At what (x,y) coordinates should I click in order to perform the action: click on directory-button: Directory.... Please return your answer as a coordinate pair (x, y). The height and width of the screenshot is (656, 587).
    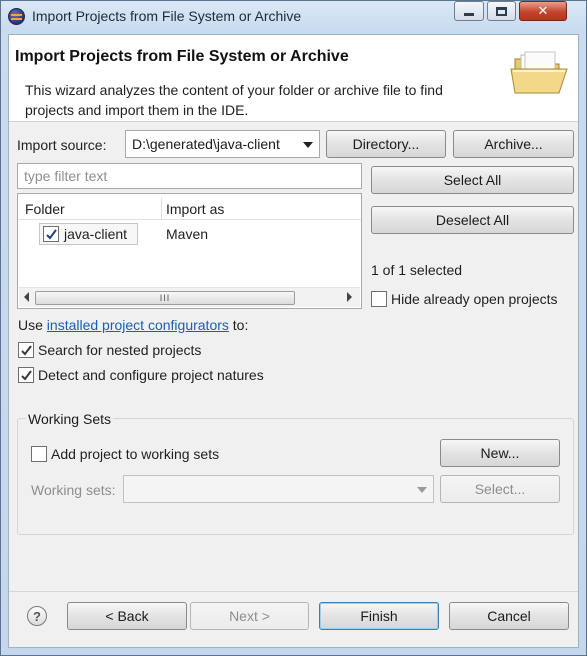
    Looking at the image, I should click on (386, 144).